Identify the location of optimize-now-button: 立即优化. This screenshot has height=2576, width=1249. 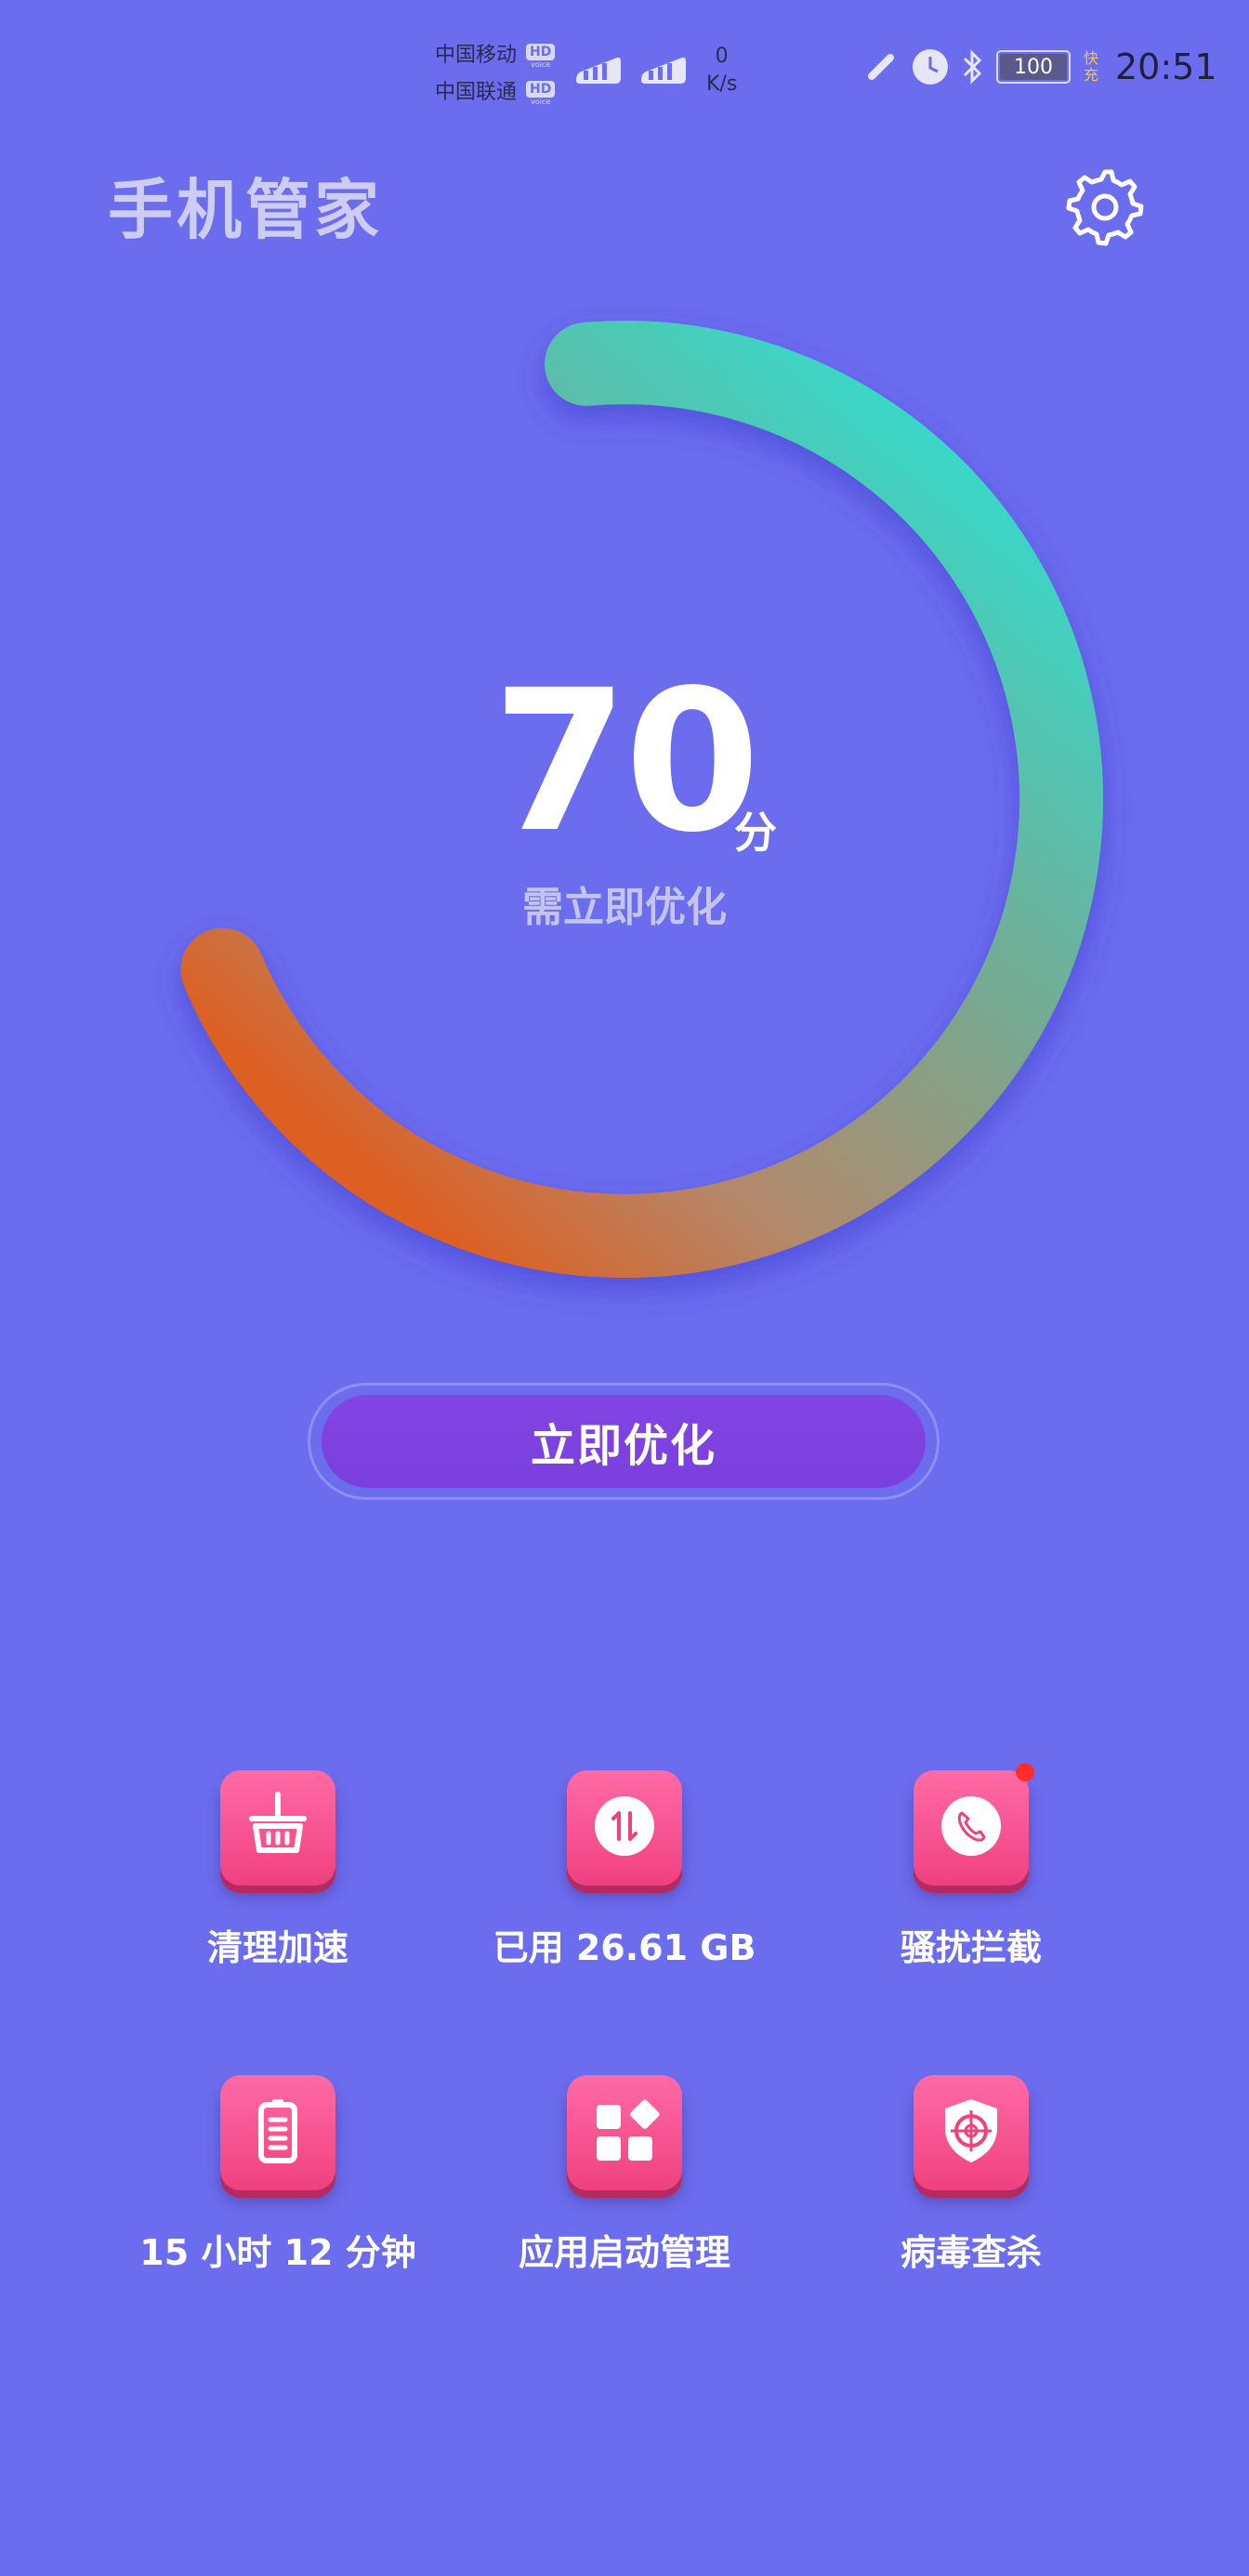
(624, 1441).